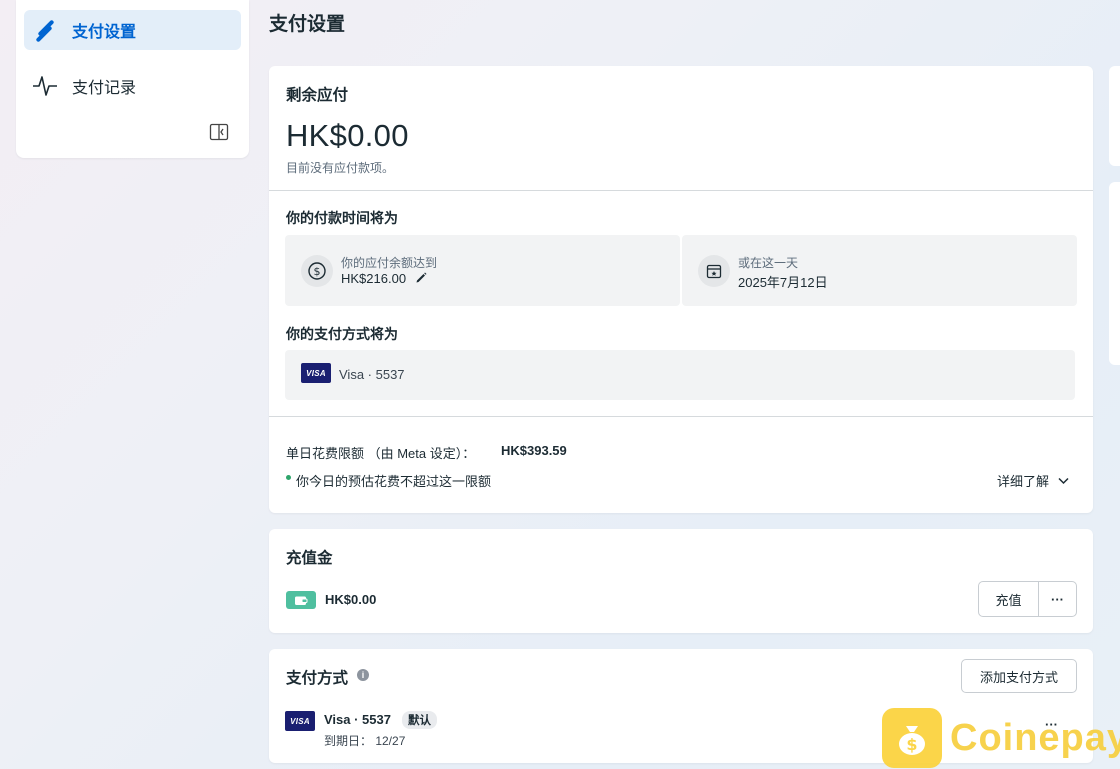 The image size is (1120, 769). What do you see at coordinates (104, 88) in the screenshot?
I see `sidebar-item-label: 支付记录` at bounding box center [104, 88].